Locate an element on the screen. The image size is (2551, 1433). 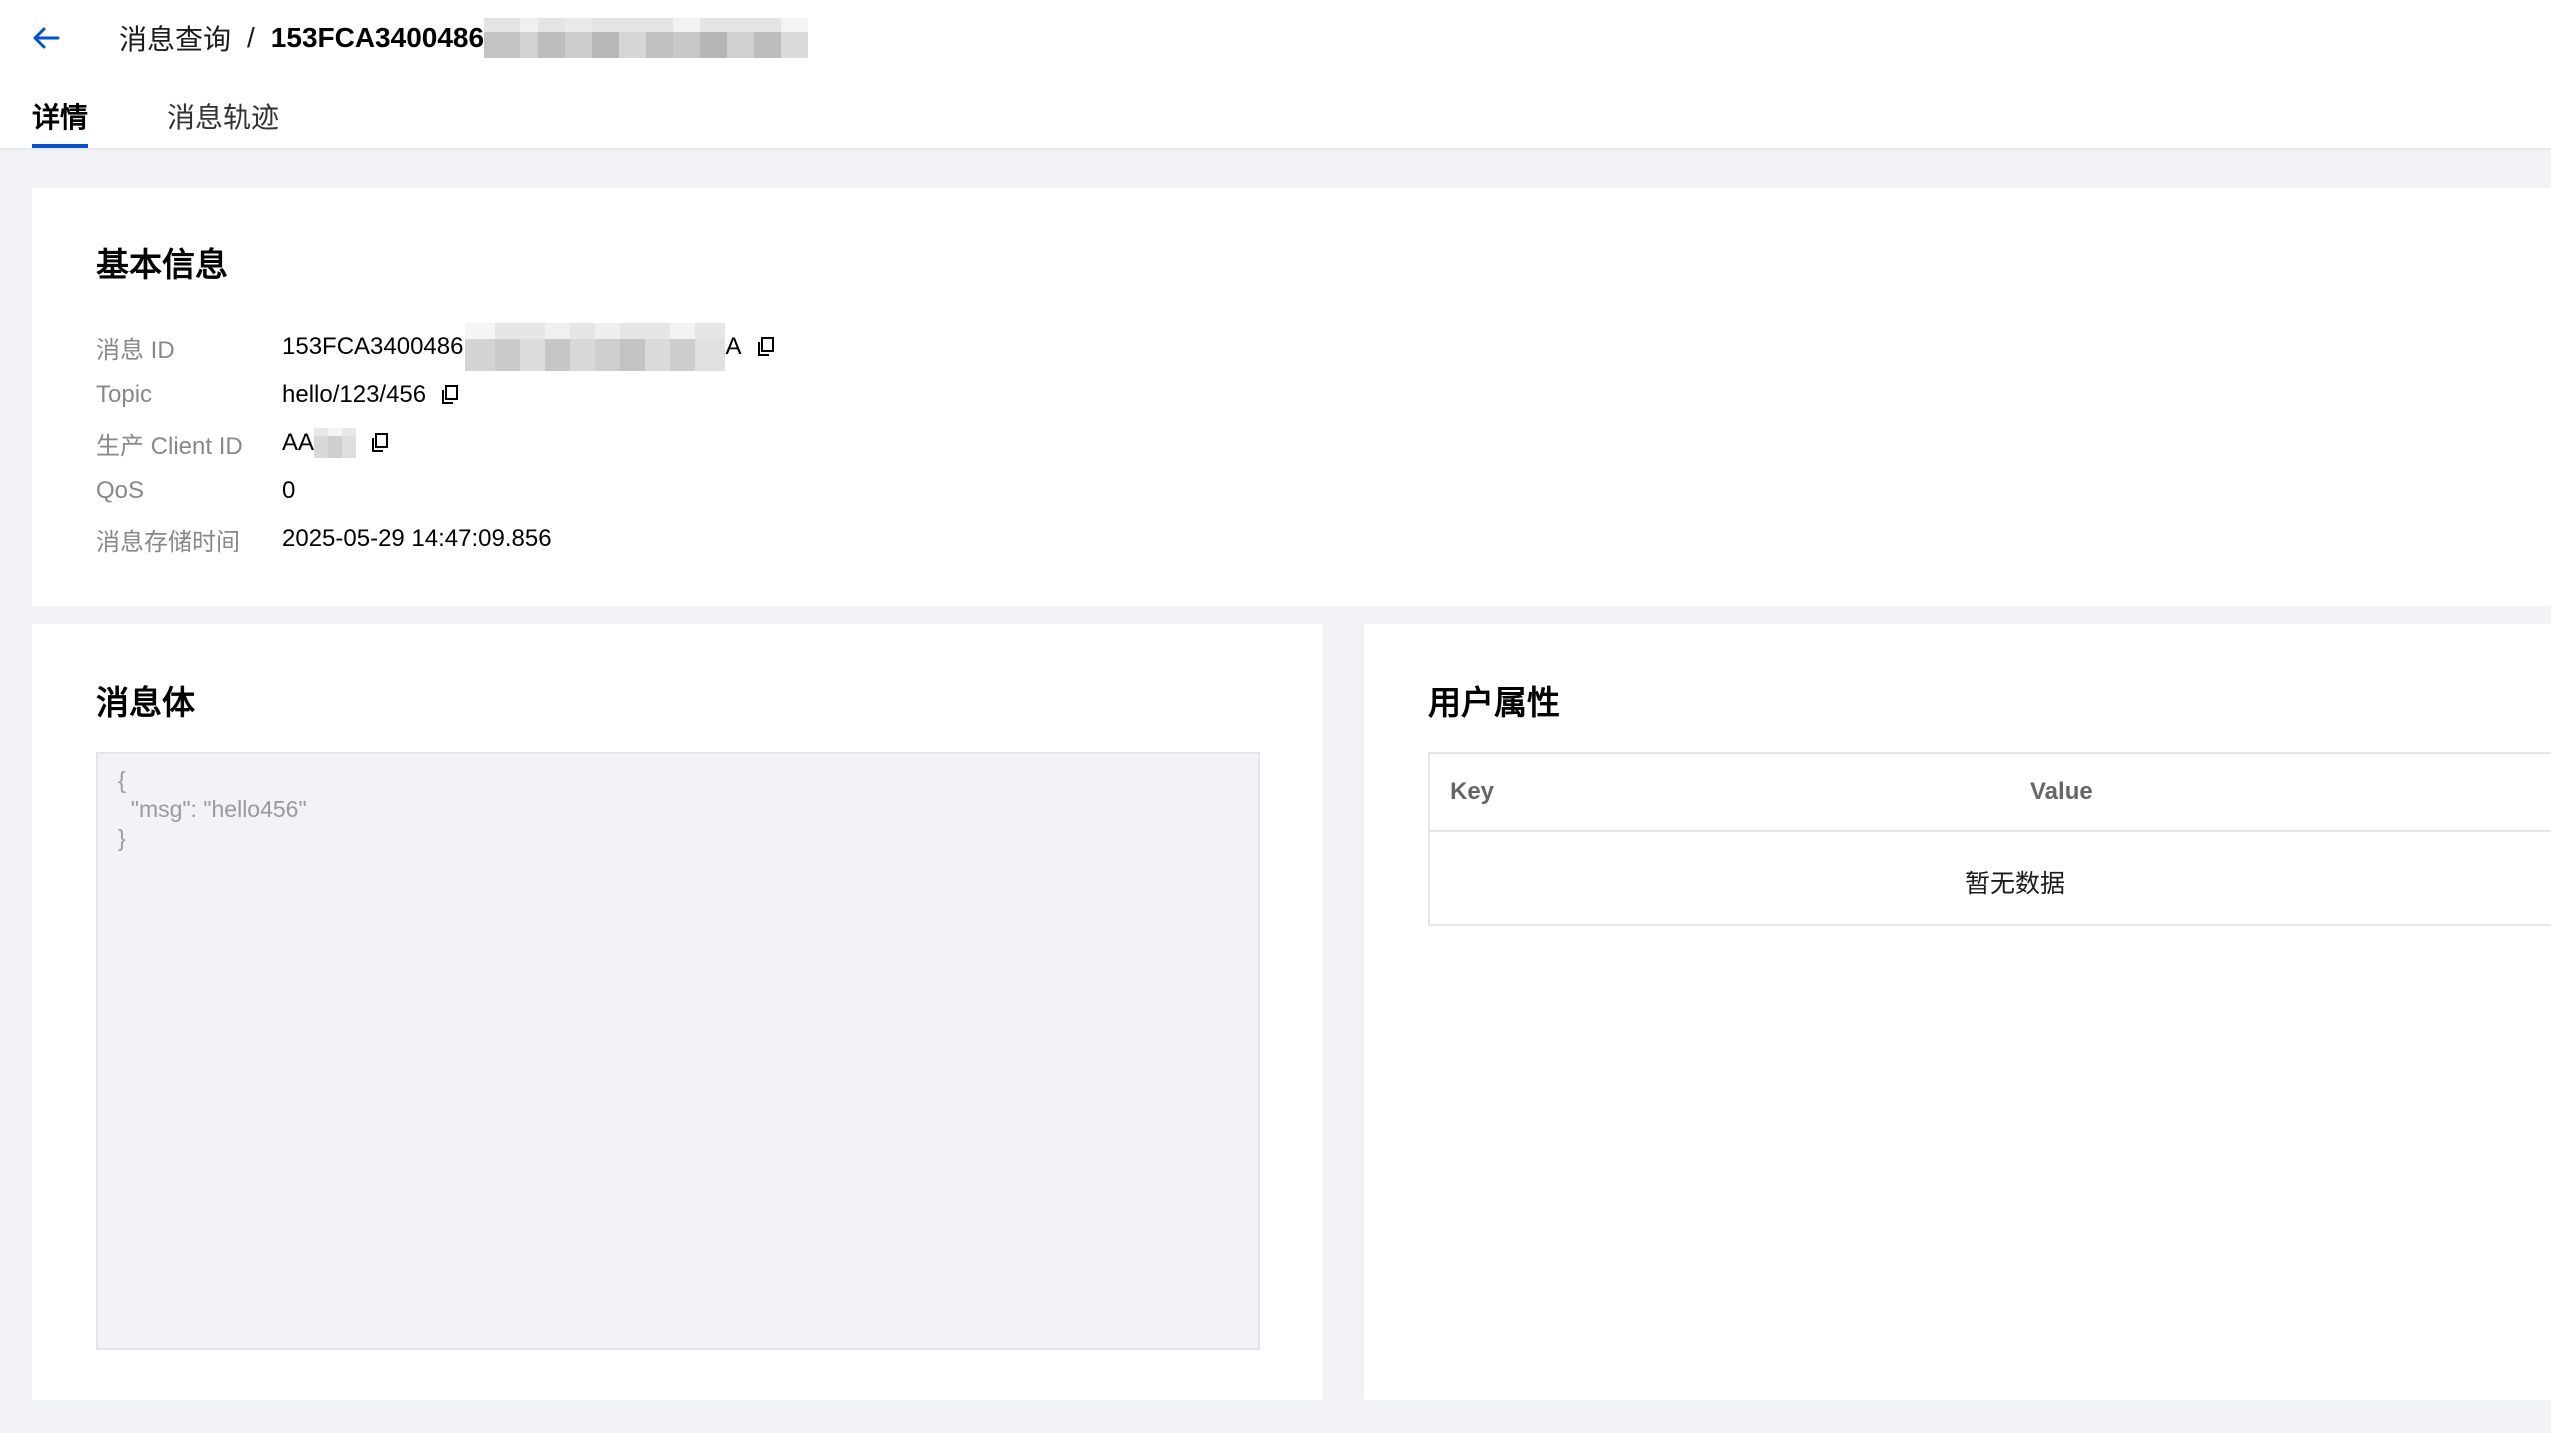
empty-state-text: 暂无数据 is located at coordinates (2015, 884).